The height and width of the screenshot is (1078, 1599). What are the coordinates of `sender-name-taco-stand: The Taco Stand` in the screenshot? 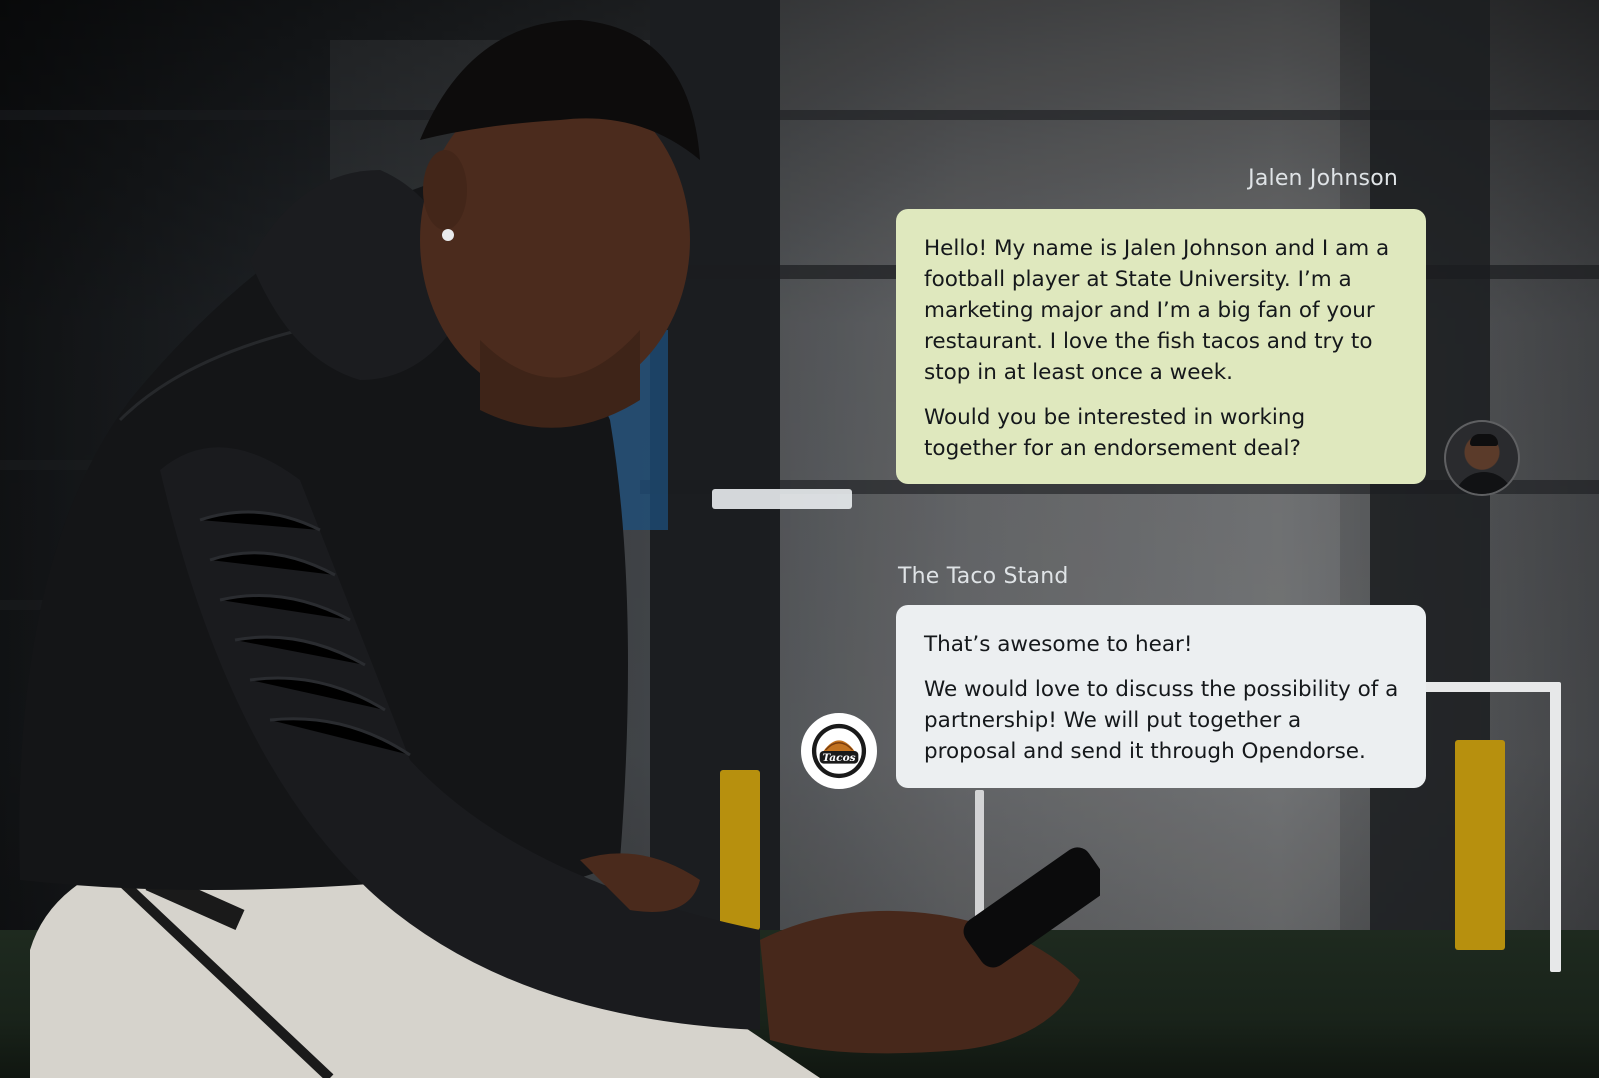 It's located at (983, 576).